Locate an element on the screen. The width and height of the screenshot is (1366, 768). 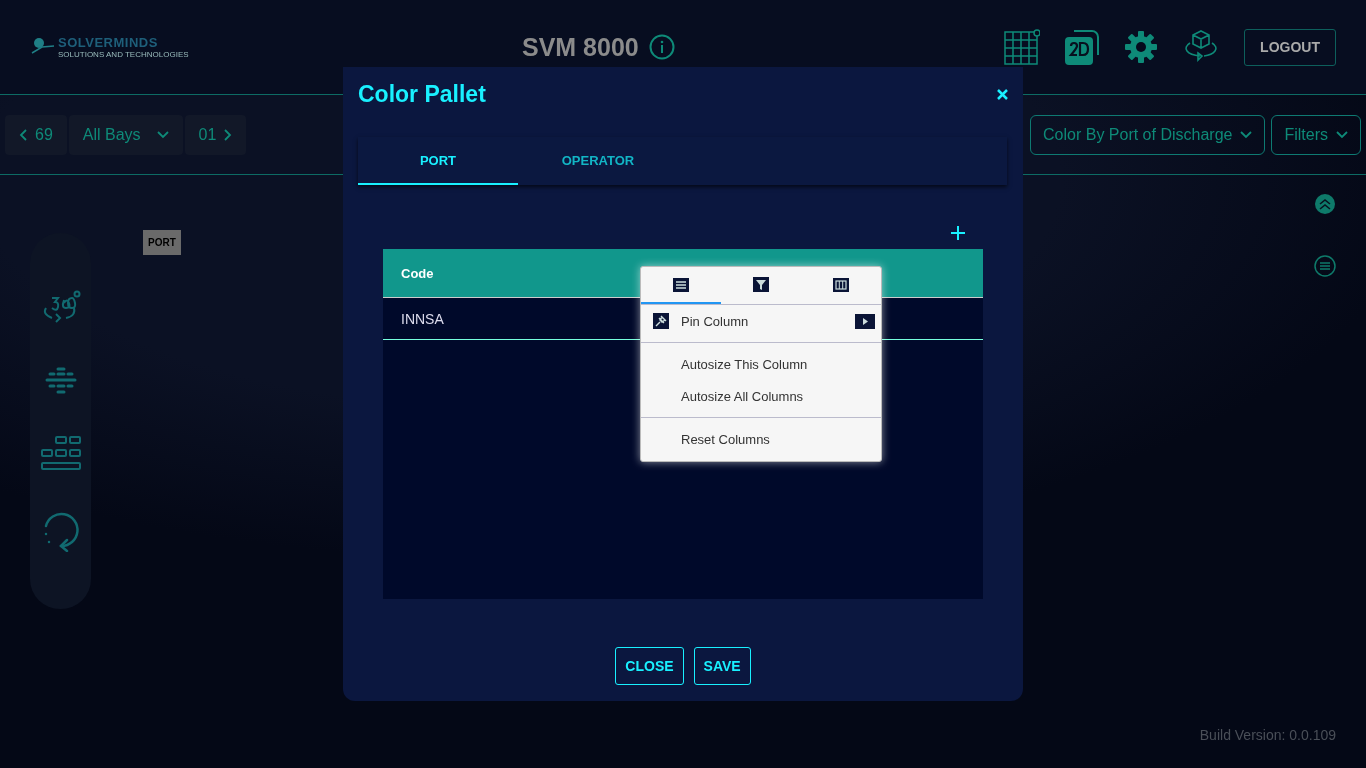
app-title: SVM 8000 is located at coordinates (580, 47).